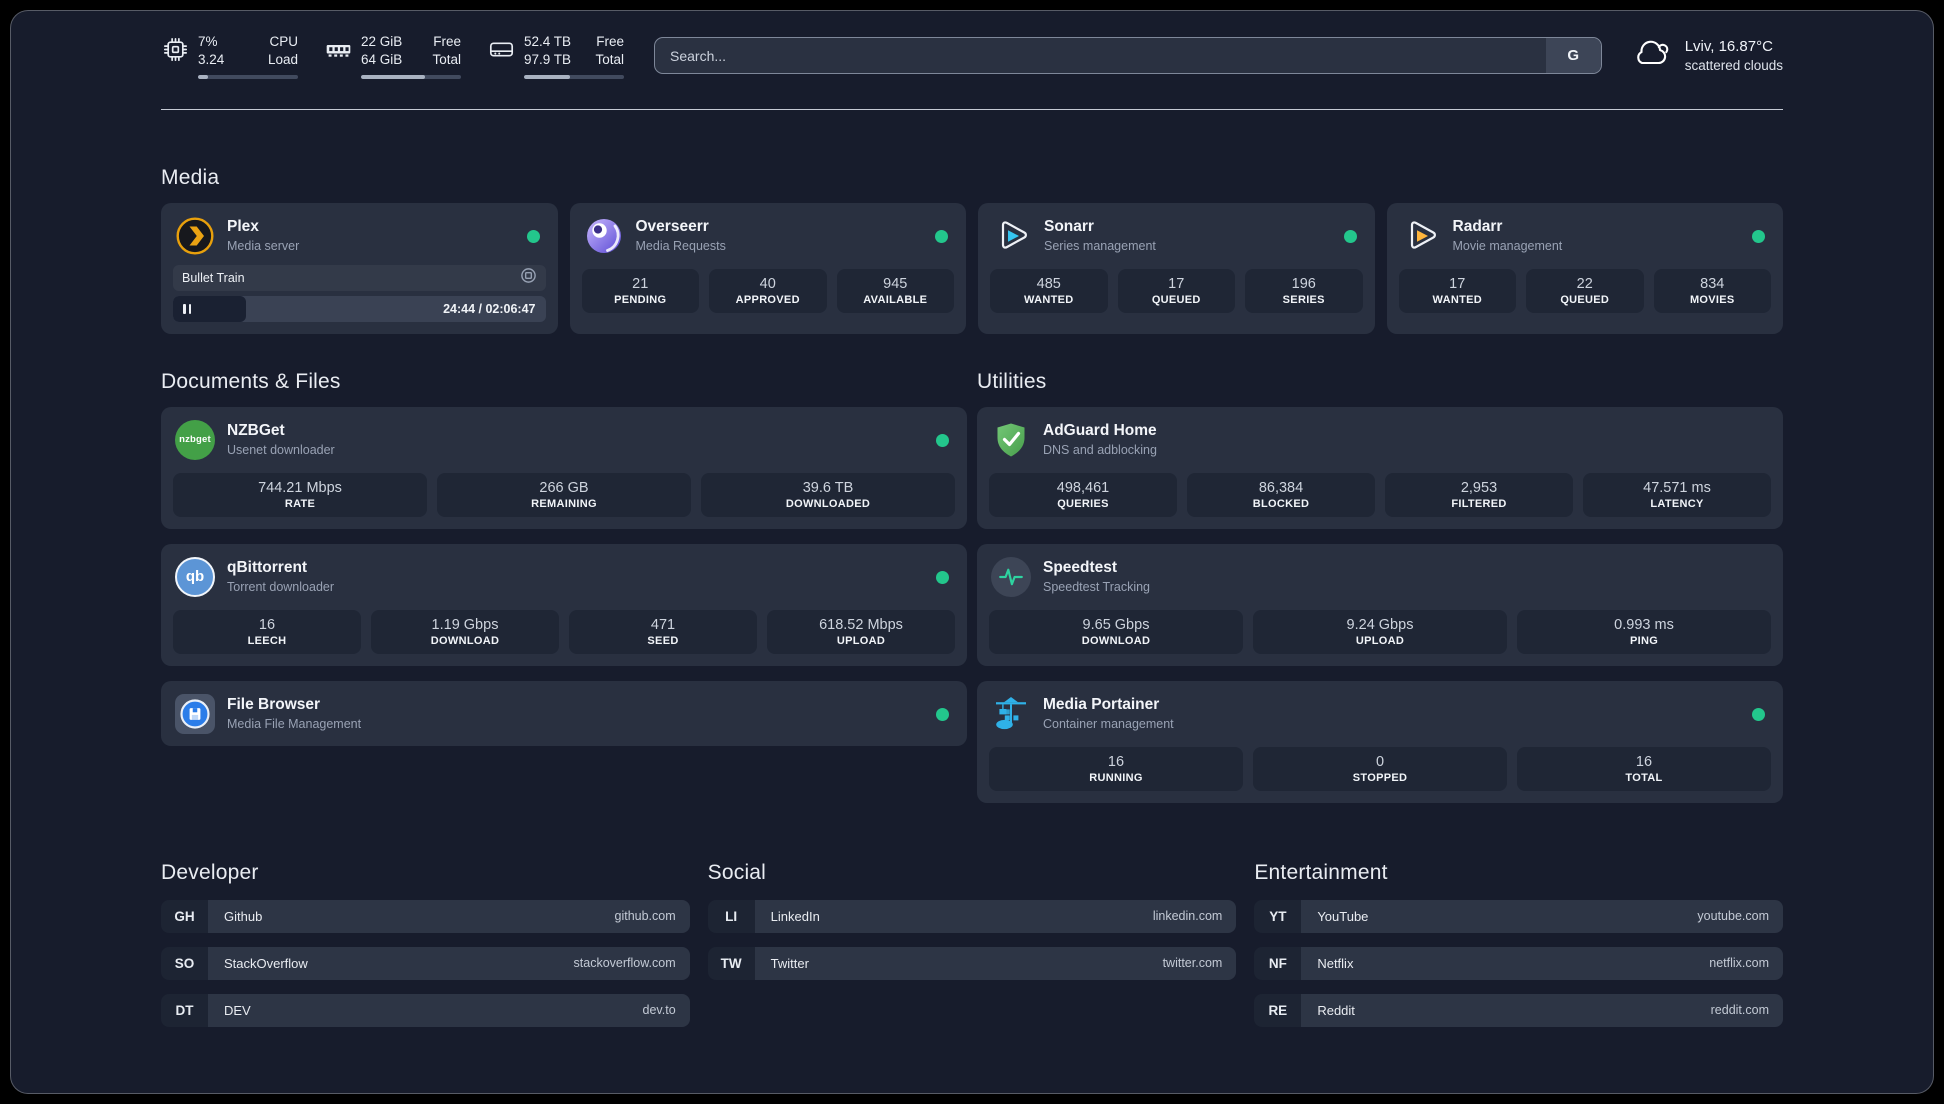 This screenshot has width=1944, height=1104. What do you see at coordinates (425, 1010) in the screenshot?
I see `link-dev: DT DEV dev.to` at bounding box center [425, 1010].